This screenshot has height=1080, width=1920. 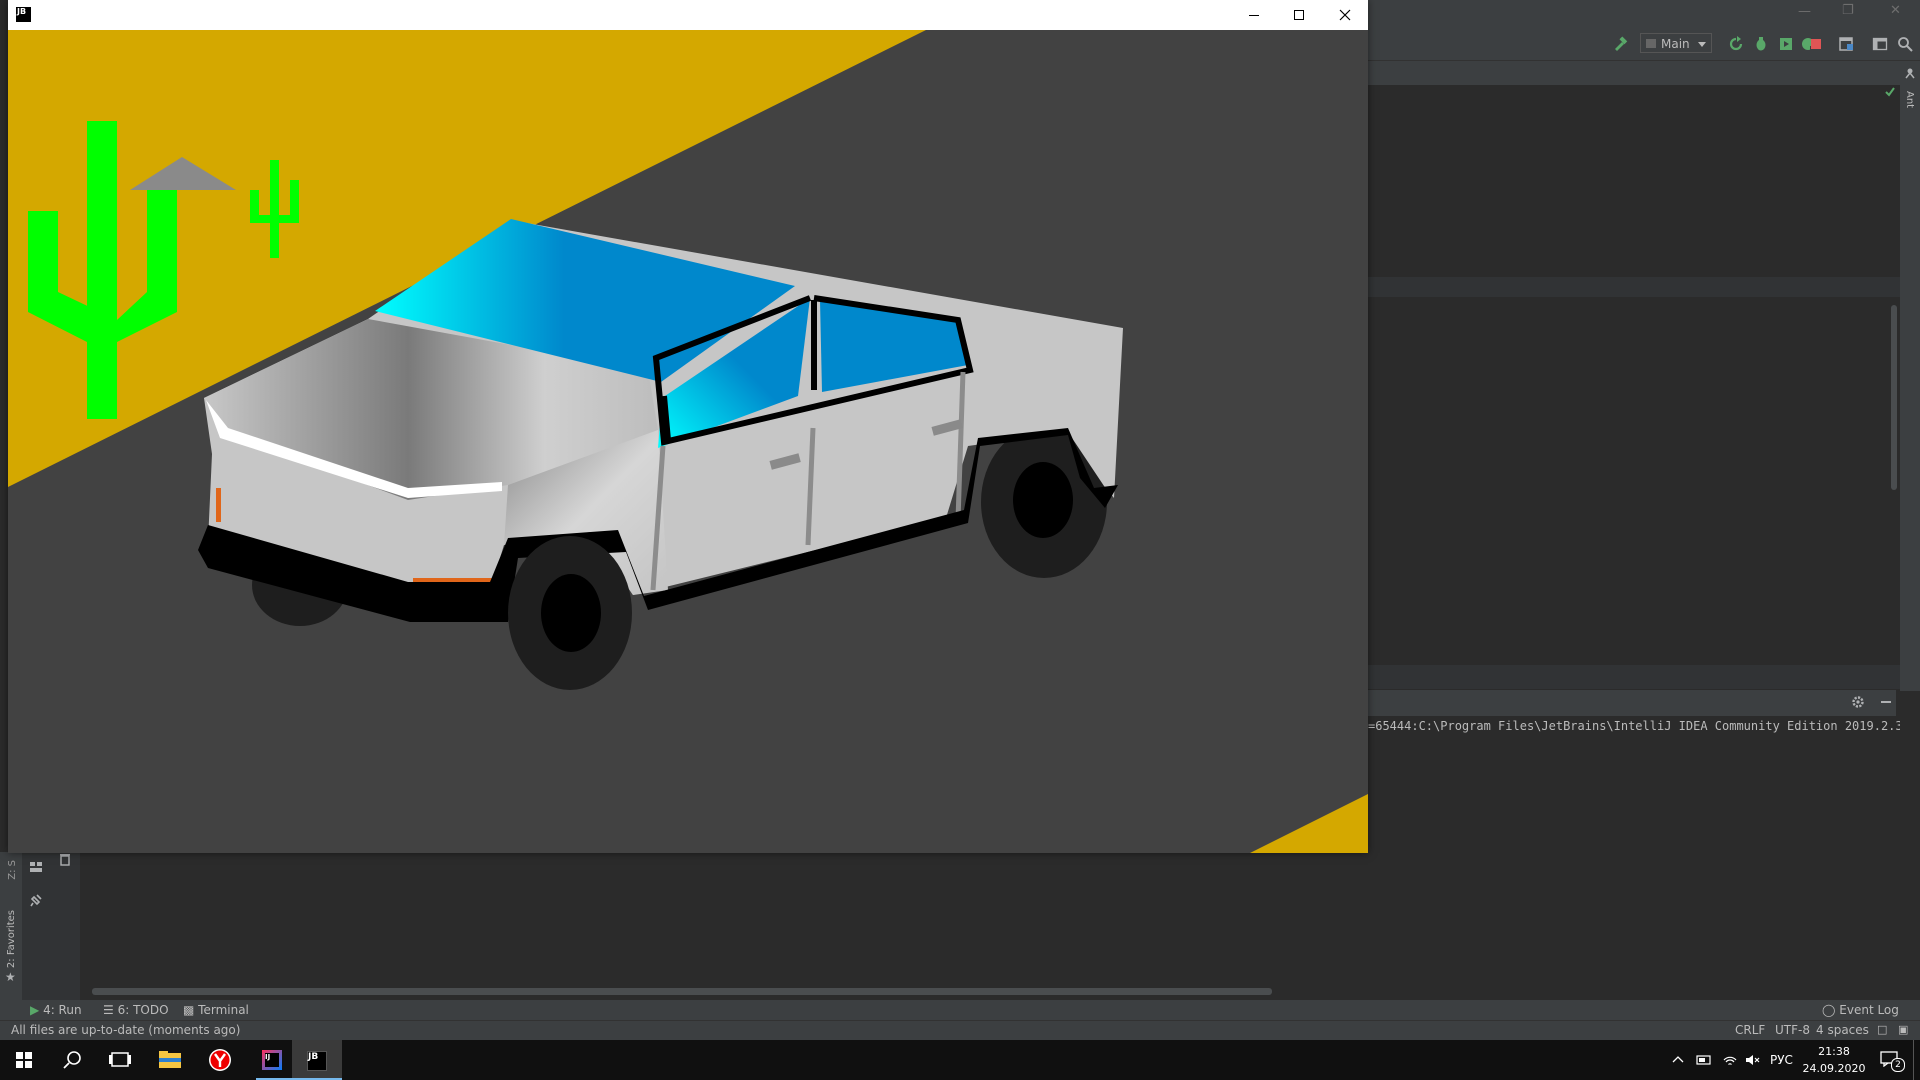 What do you see at coordinates (1634, 677) in the screenshot?
I see `panel-splitter` at bounding box center [1634, 677].